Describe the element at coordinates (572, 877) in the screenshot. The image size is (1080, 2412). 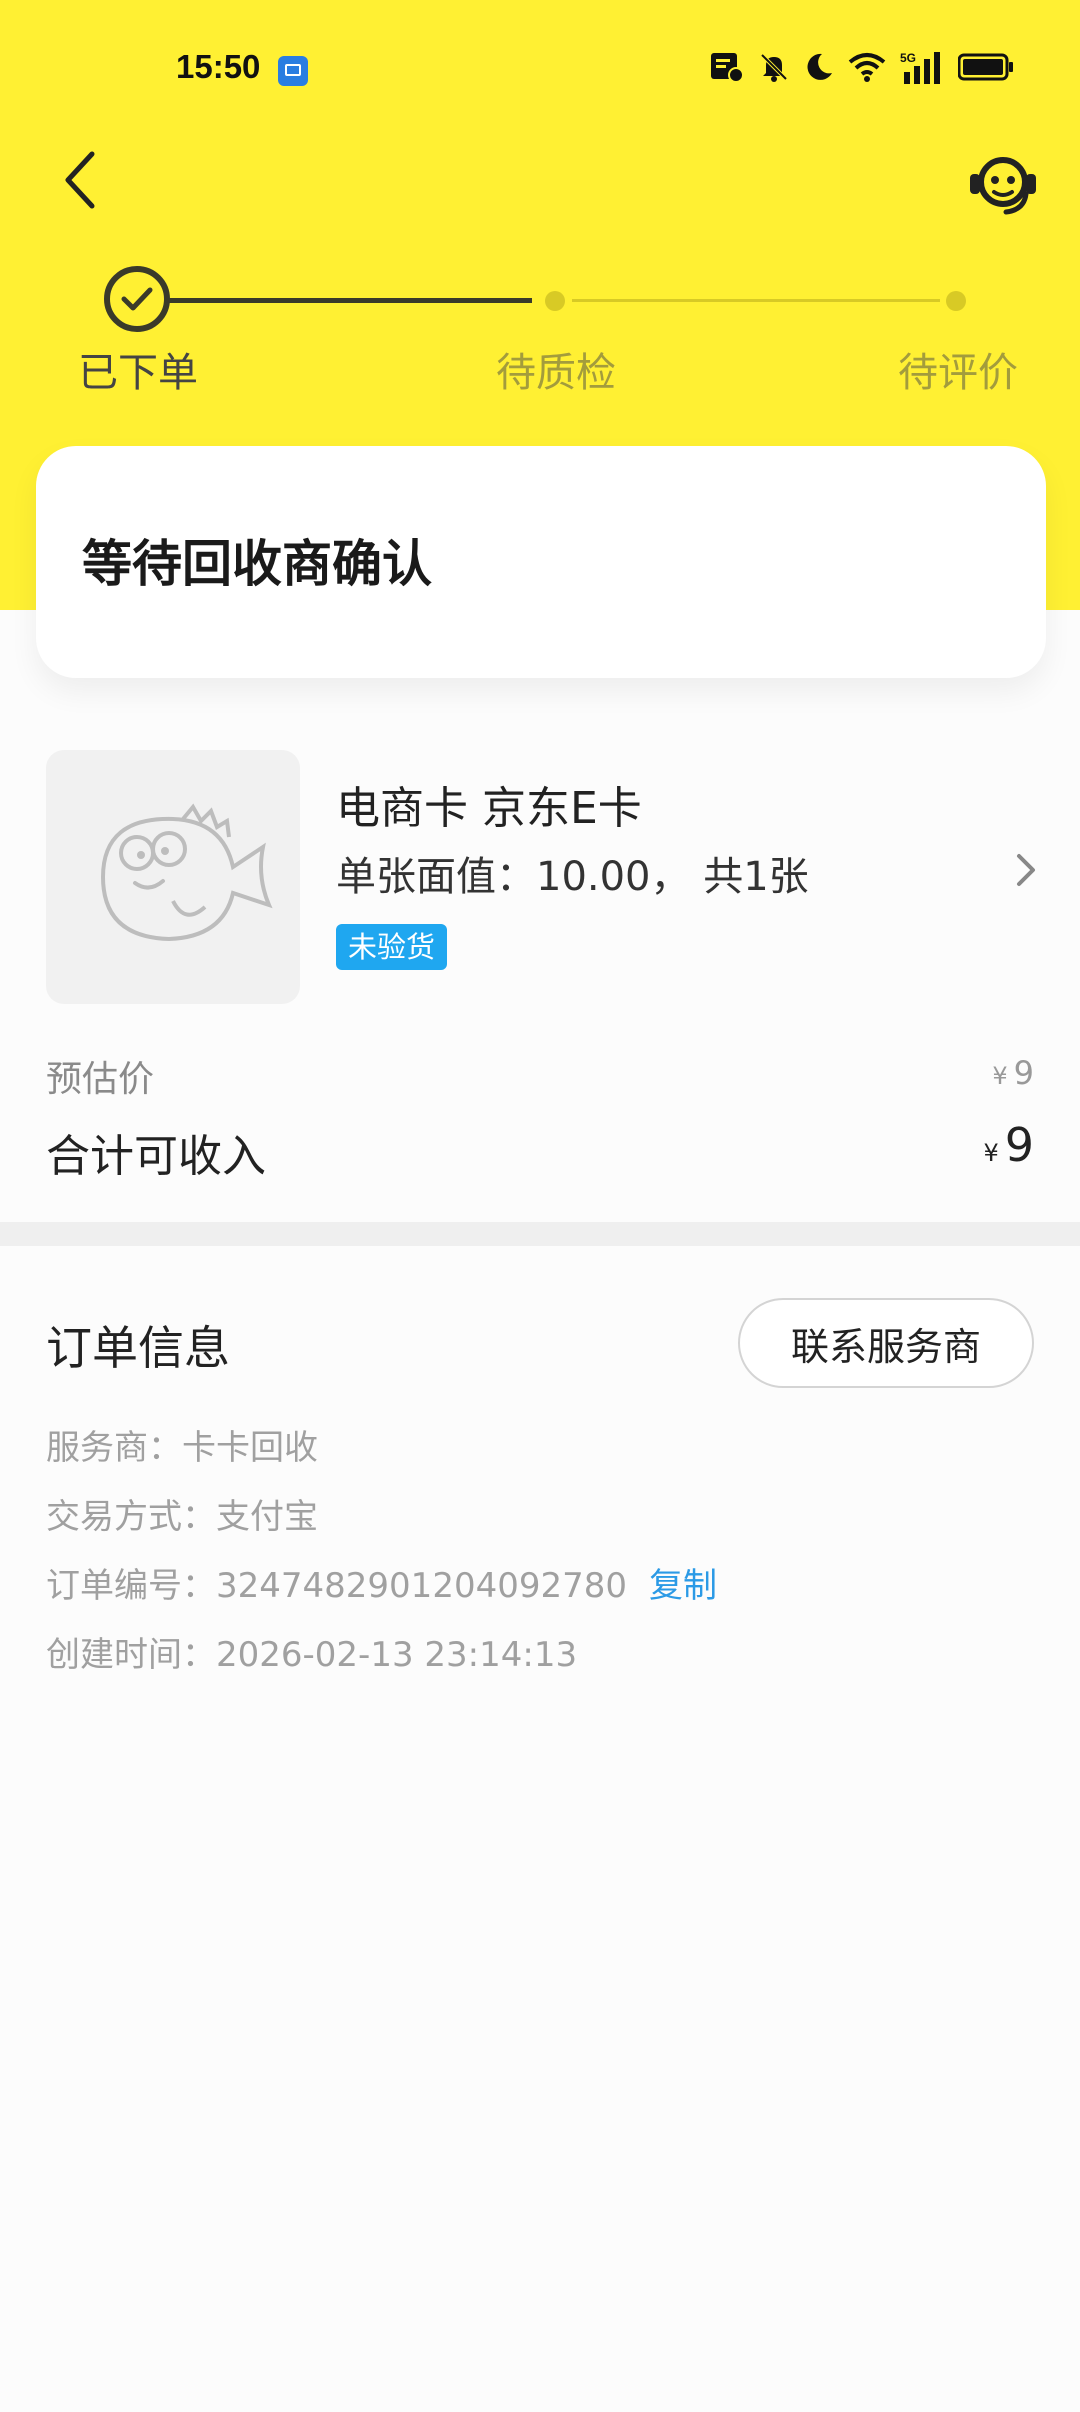
I see `product-spec: 单张面值：10.00， 共1张` at that location.